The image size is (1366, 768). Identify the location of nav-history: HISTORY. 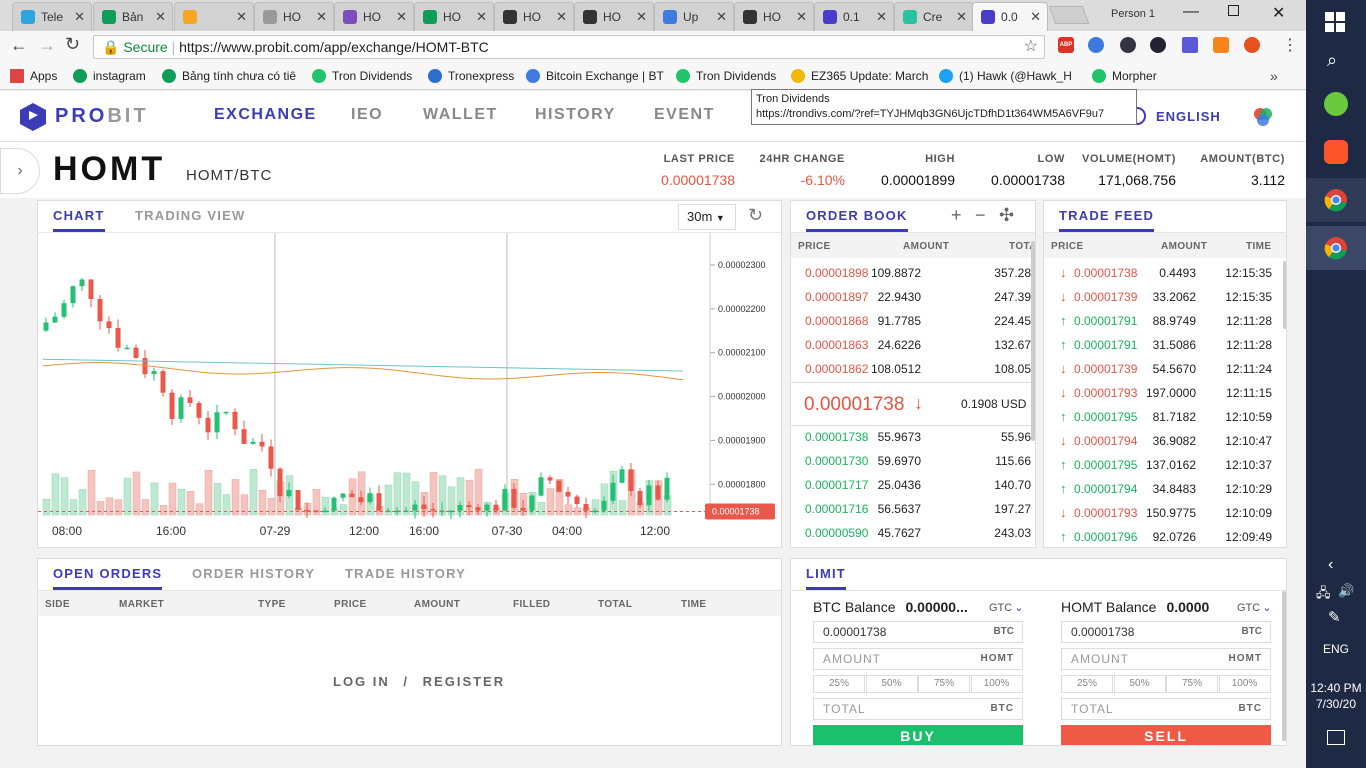
(575, 115).